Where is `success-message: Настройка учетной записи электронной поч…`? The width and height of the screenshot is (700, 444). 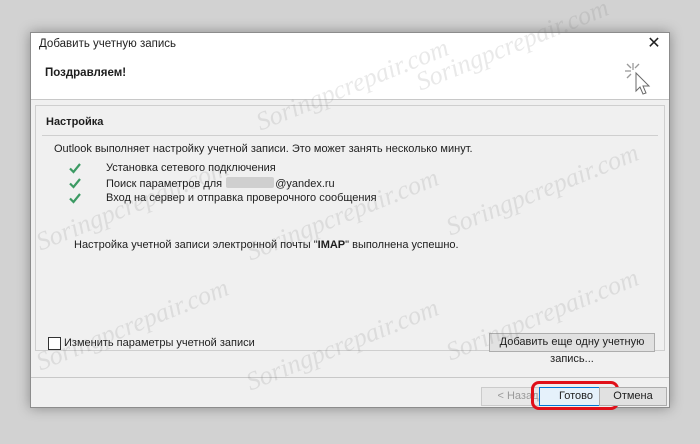
success-message: Настройка учетной записи электронной поч… is located at coordinates (266, 245).